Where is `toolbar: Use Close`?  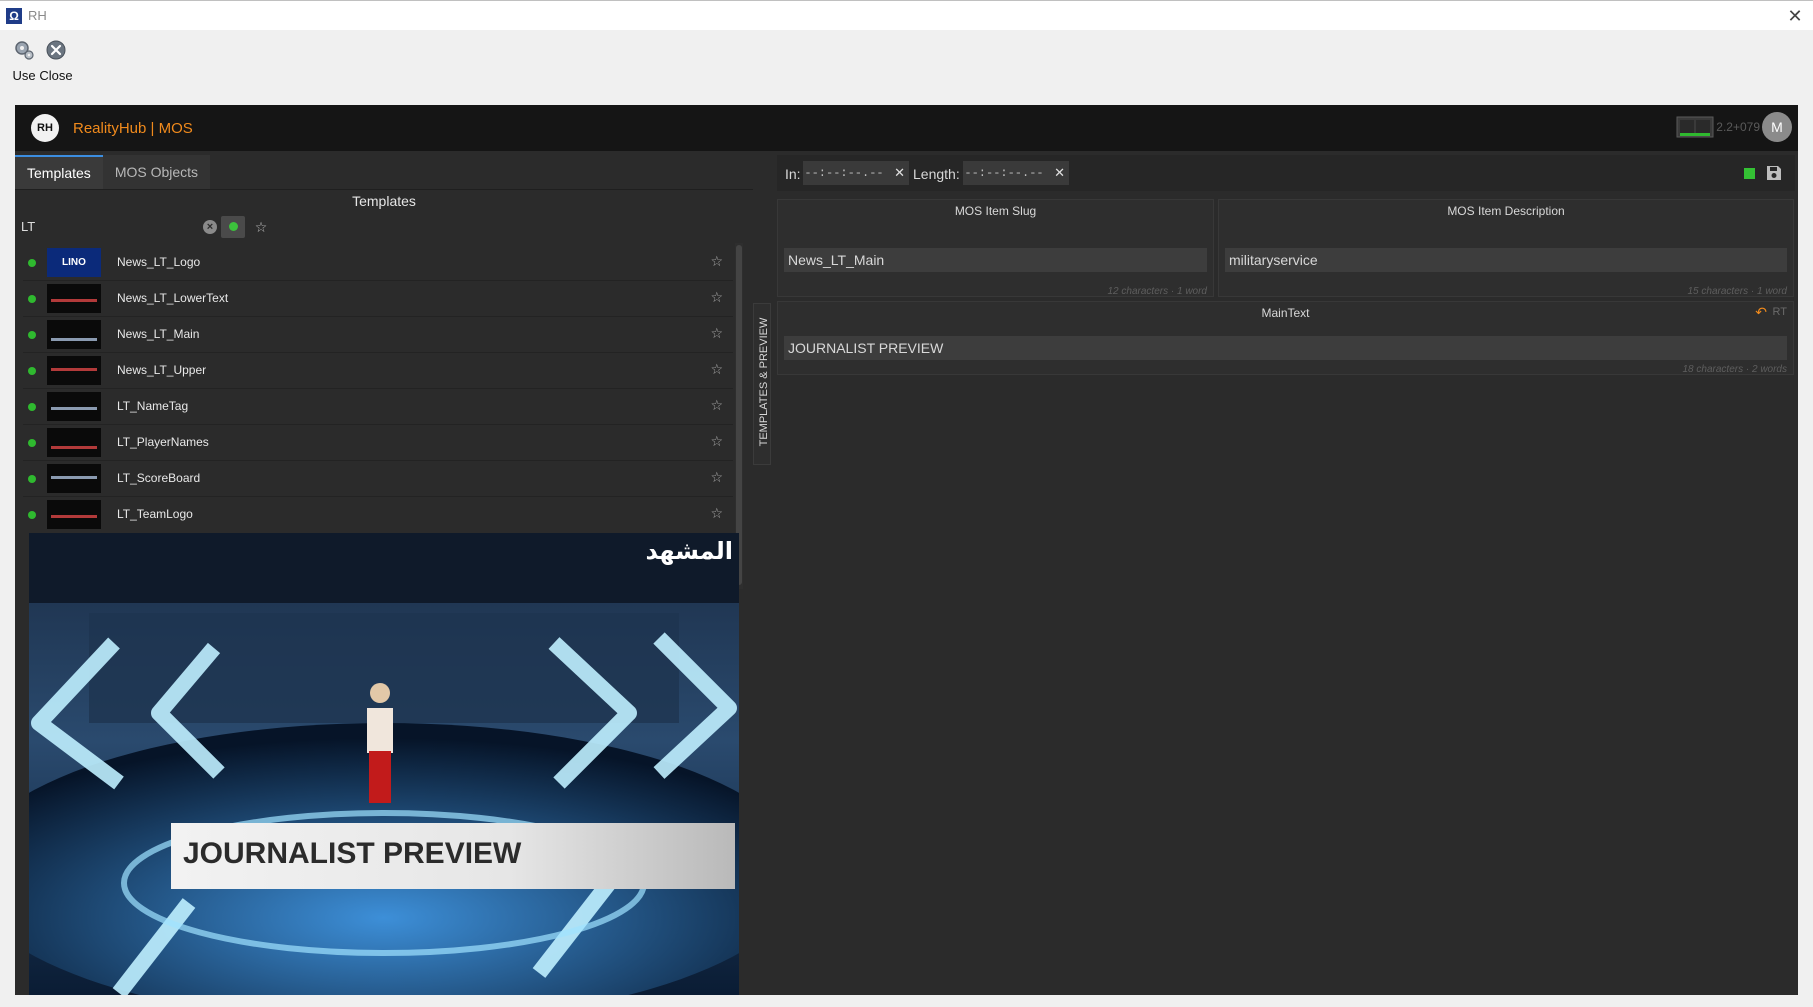 toolbar: Use Close is located at coordinates (906, 68).